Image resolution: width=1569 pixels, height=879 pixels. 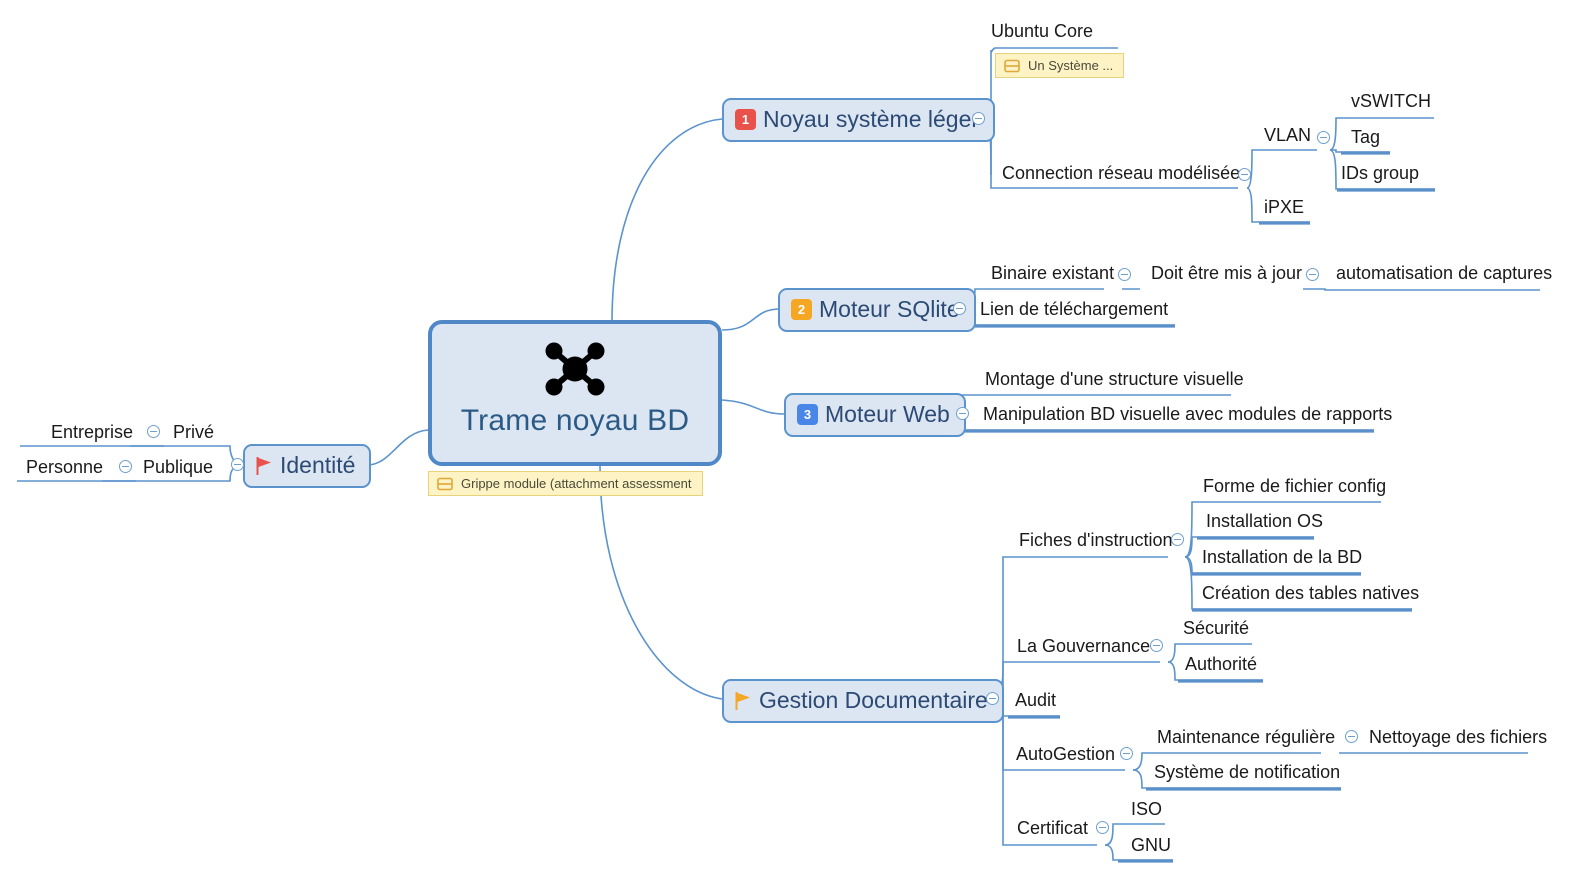 What do you see at coordinates (962, 413) in the screenshot?
I see `toggle-web` at bounding box center [962, 413].